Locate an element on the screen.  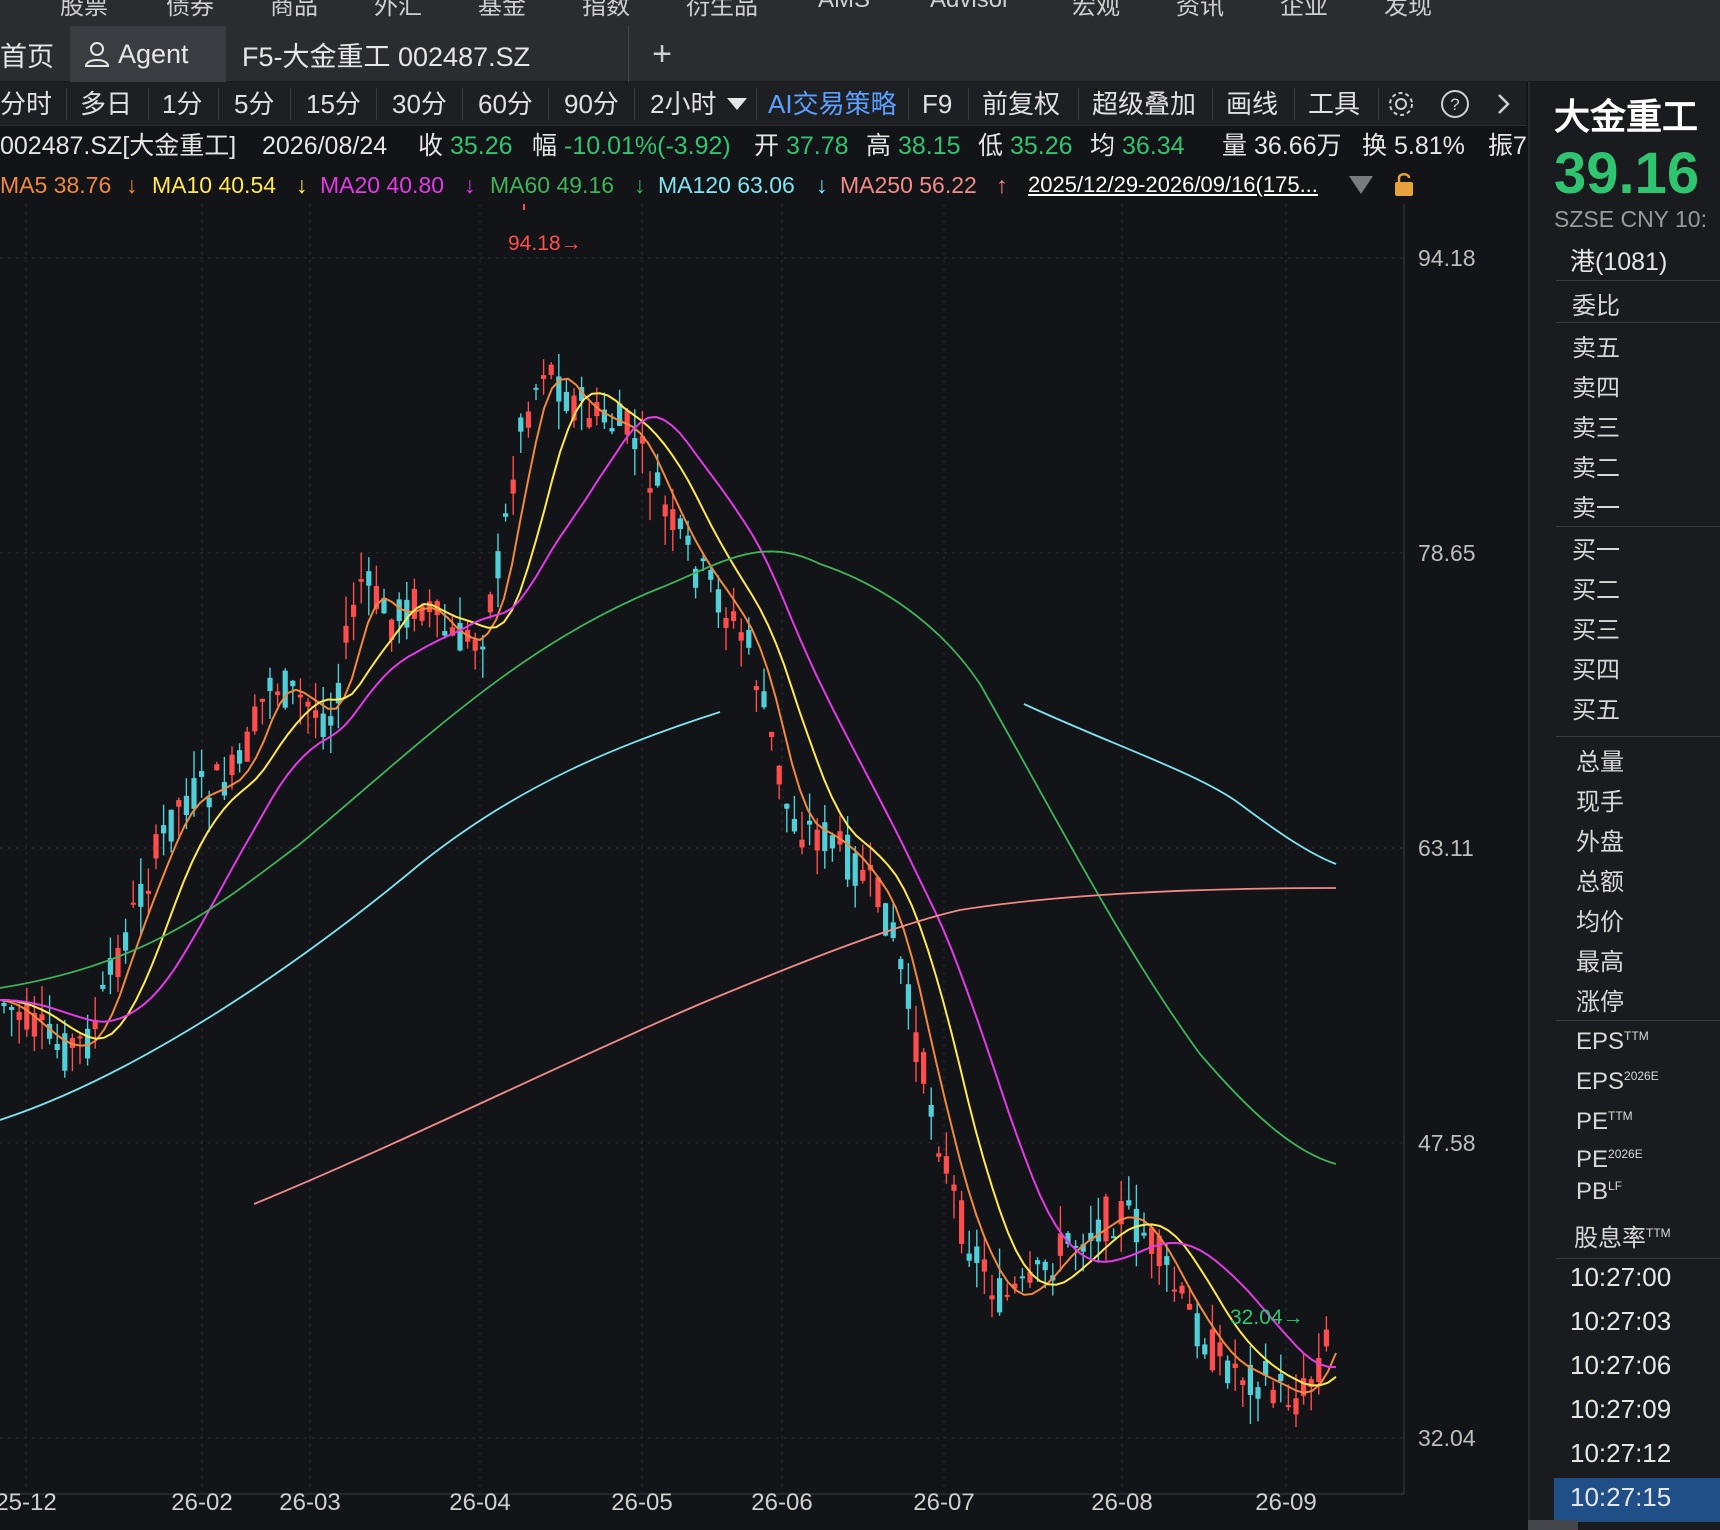
nav-item-funds: 基金 is located at coordinates (502, 10).